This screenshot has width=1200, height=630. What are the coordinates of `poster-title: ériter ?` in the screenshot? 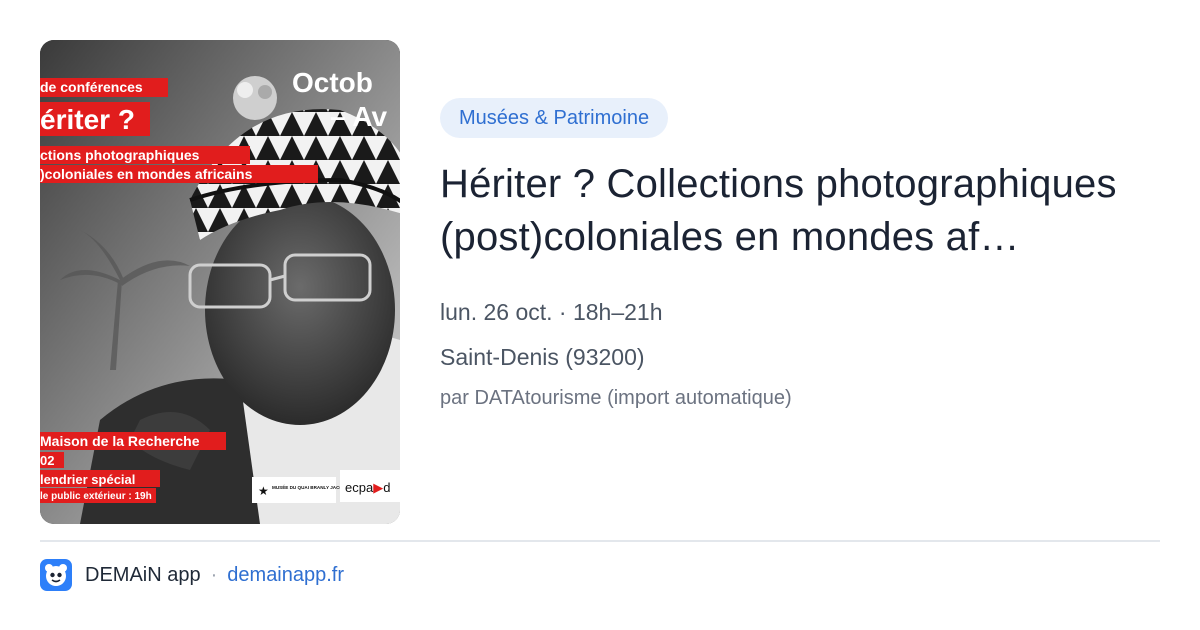 It's located at (87, 119).